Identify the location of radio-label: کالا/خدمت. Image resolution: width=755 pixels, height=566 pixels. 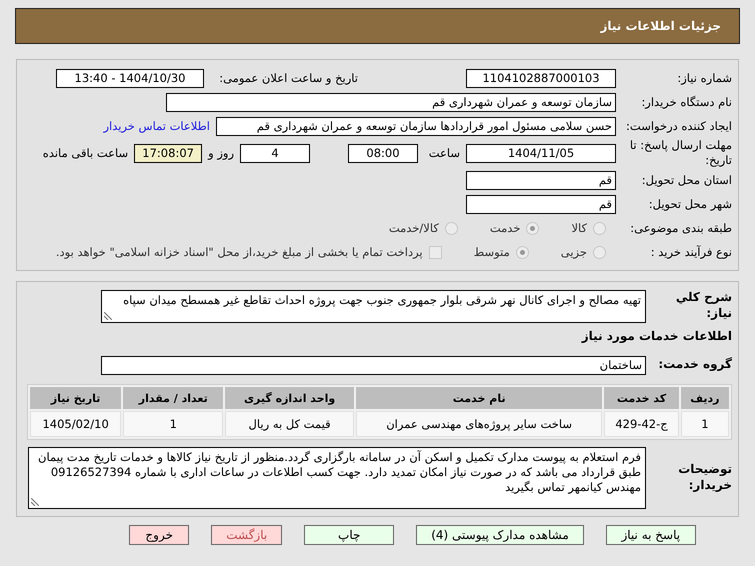
(413, 228).